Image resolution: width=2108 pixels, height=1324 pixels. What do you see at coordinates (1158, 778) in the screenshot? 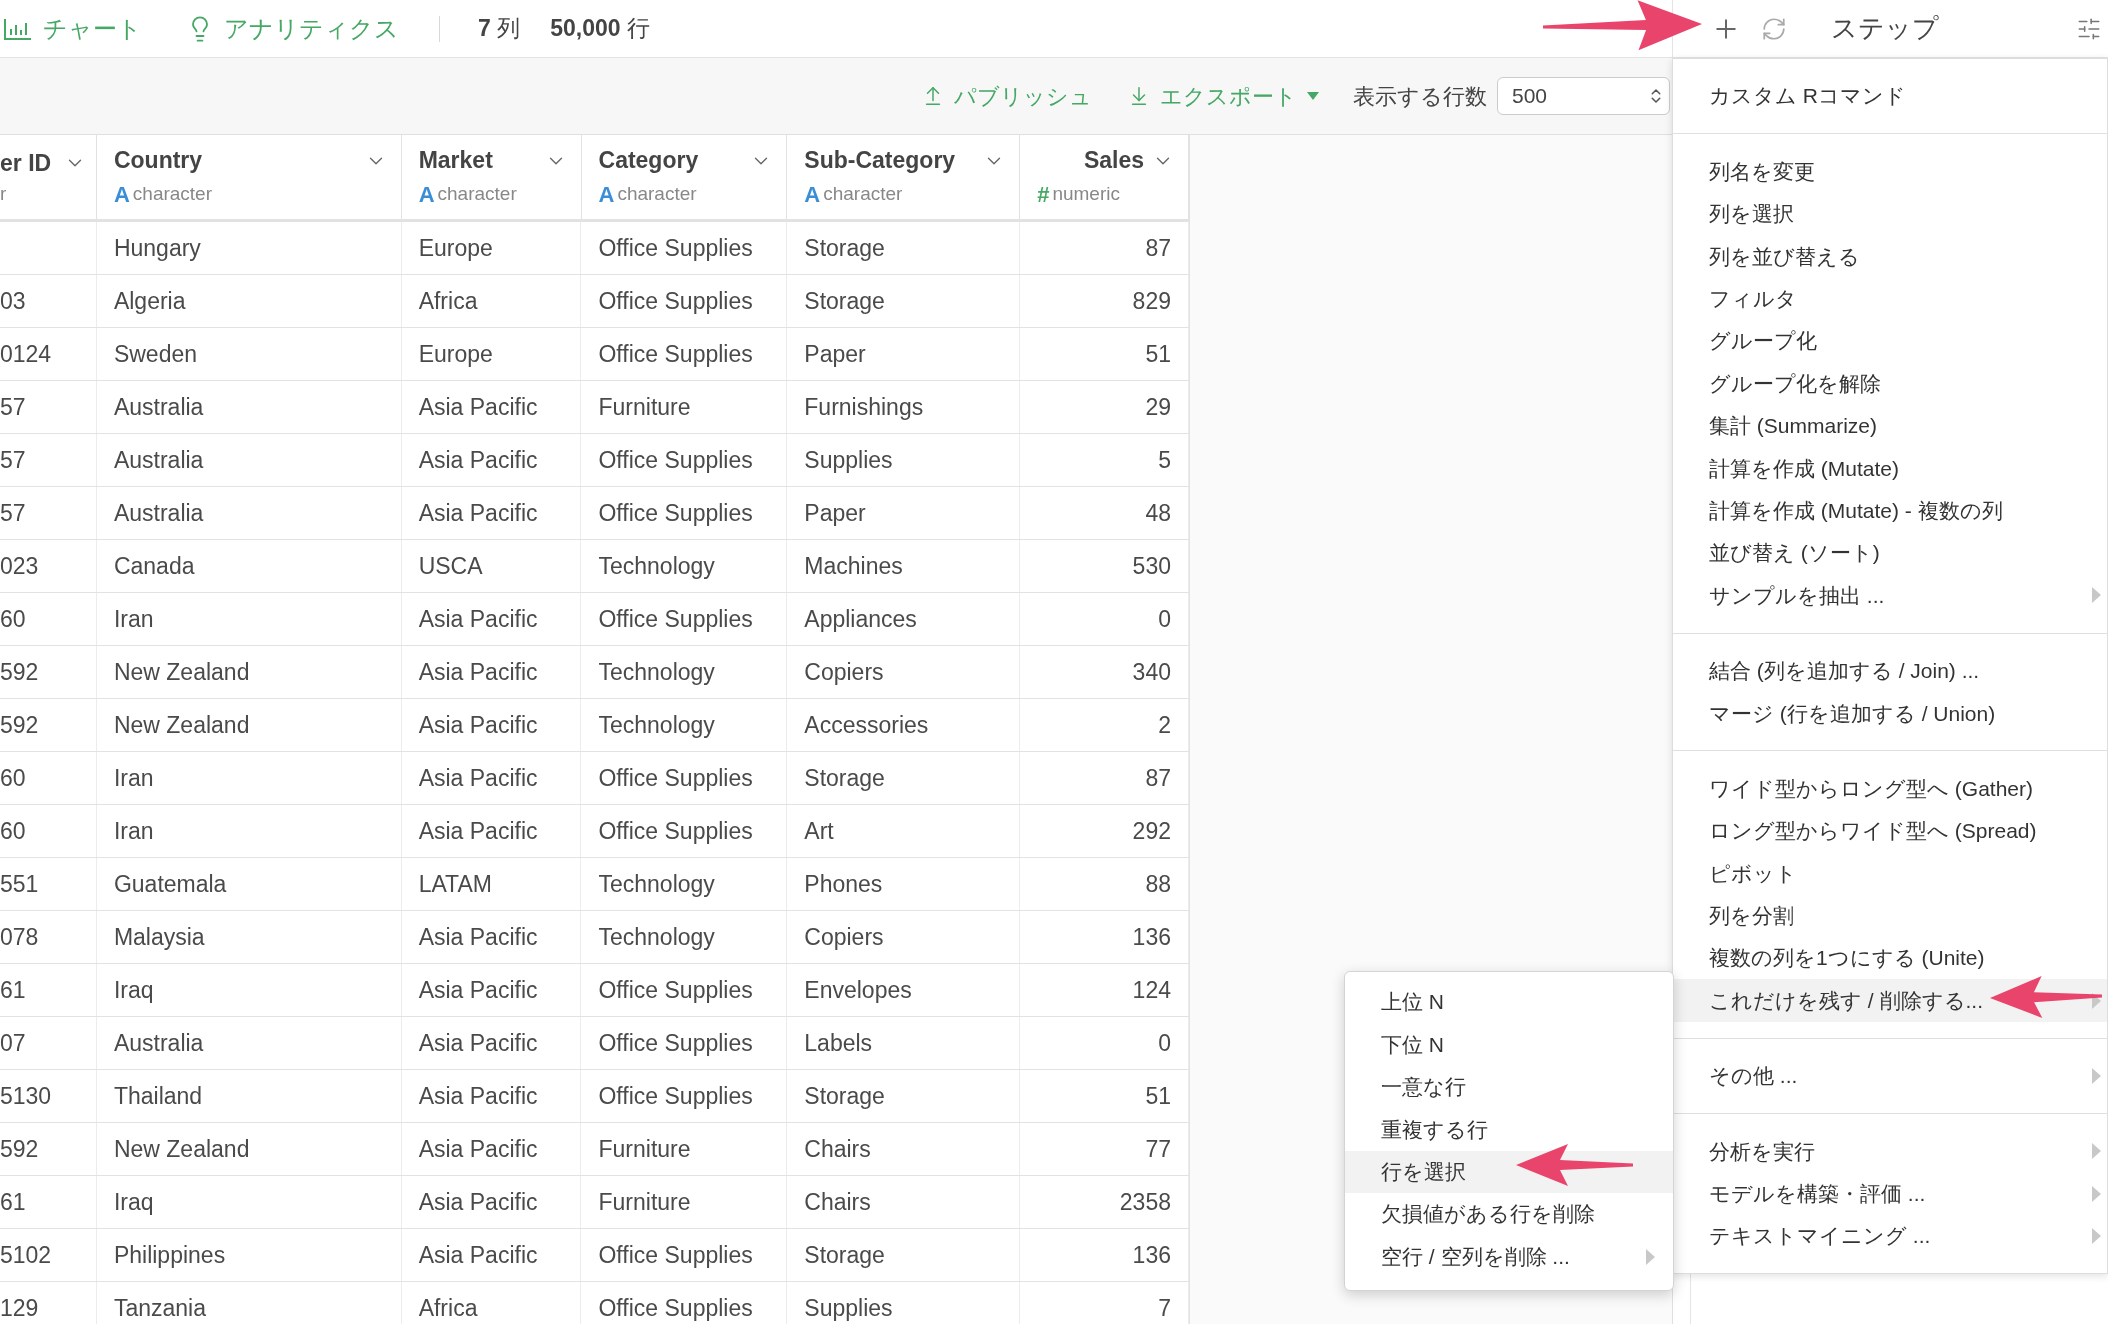
I see `table-cell-text: 87` at bounding box center [1158, 778].